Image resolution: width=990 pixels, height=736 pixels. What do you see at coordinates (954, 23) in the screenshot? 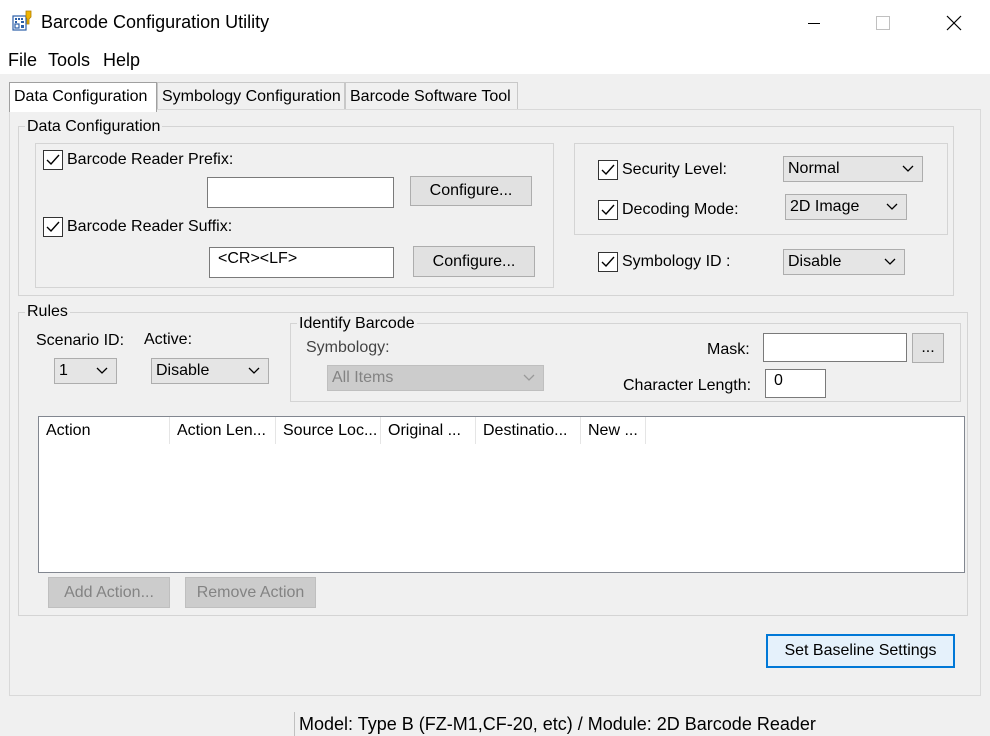
I see `close-icon` at bounding box center [954, 23].